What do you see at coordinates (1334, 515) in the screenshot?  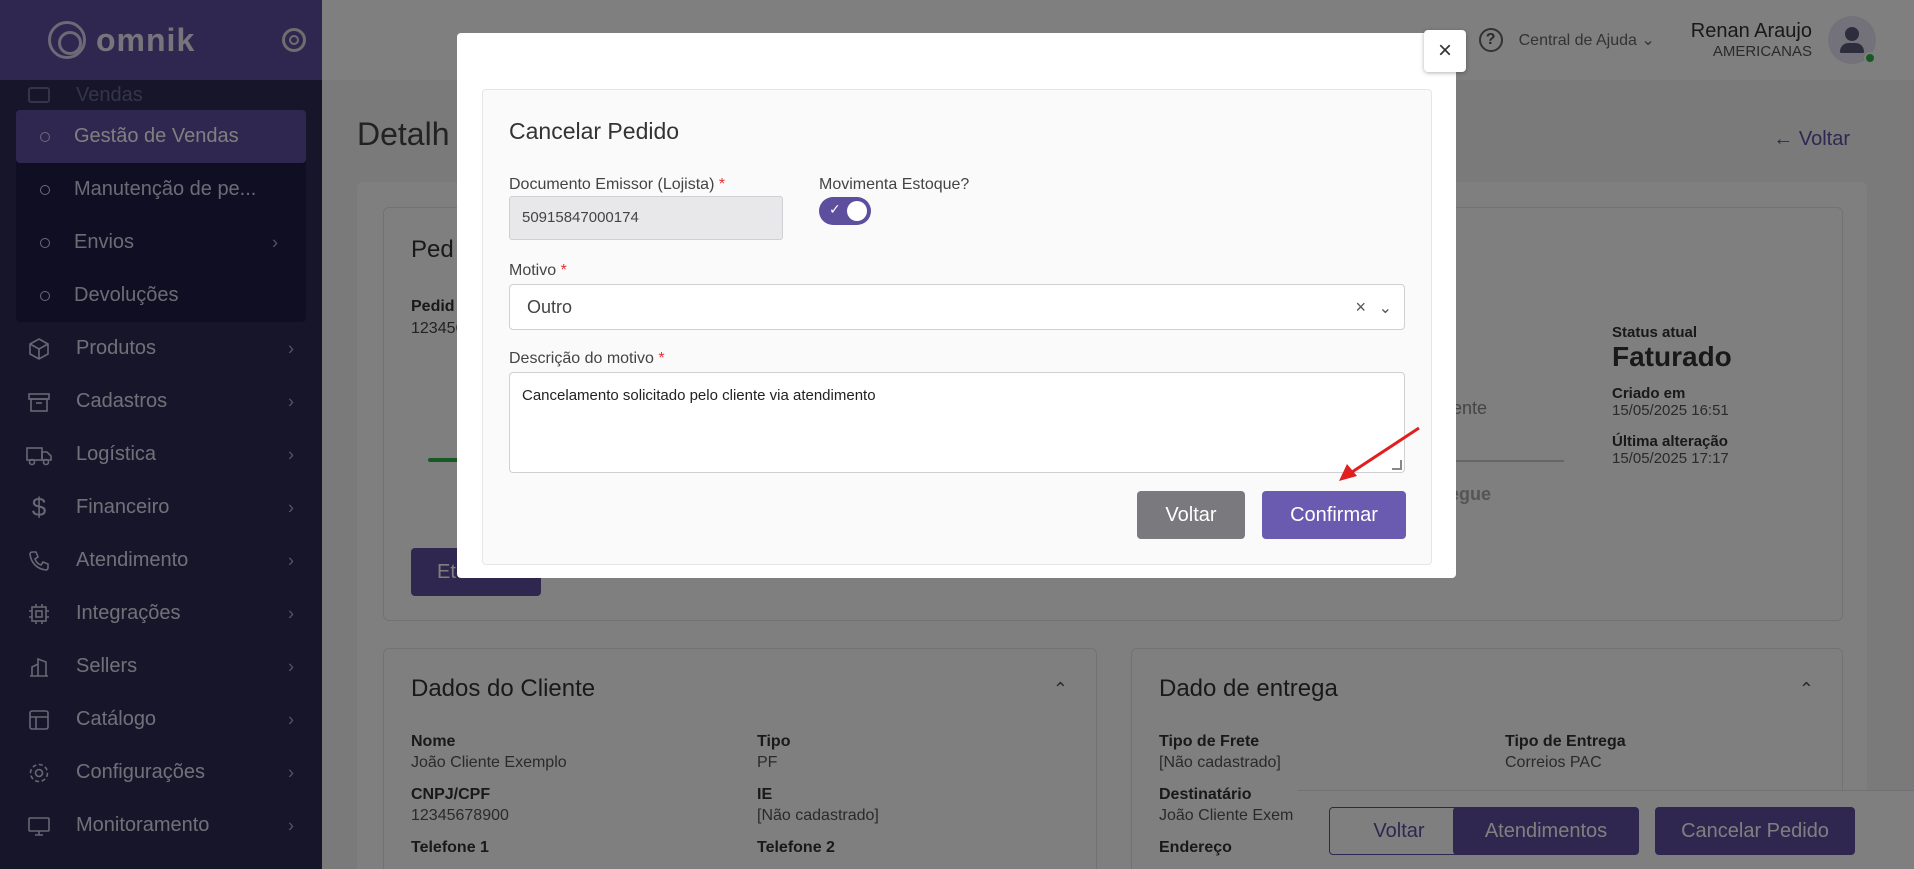 I see `confirm-button: Confirmar` at bounding box center [1334, 515].